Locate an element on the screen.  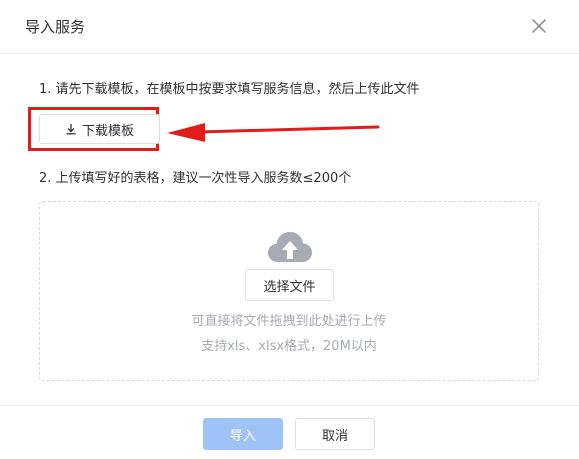
dialog-header: 导入服务 is located at coordinates (289, 27).